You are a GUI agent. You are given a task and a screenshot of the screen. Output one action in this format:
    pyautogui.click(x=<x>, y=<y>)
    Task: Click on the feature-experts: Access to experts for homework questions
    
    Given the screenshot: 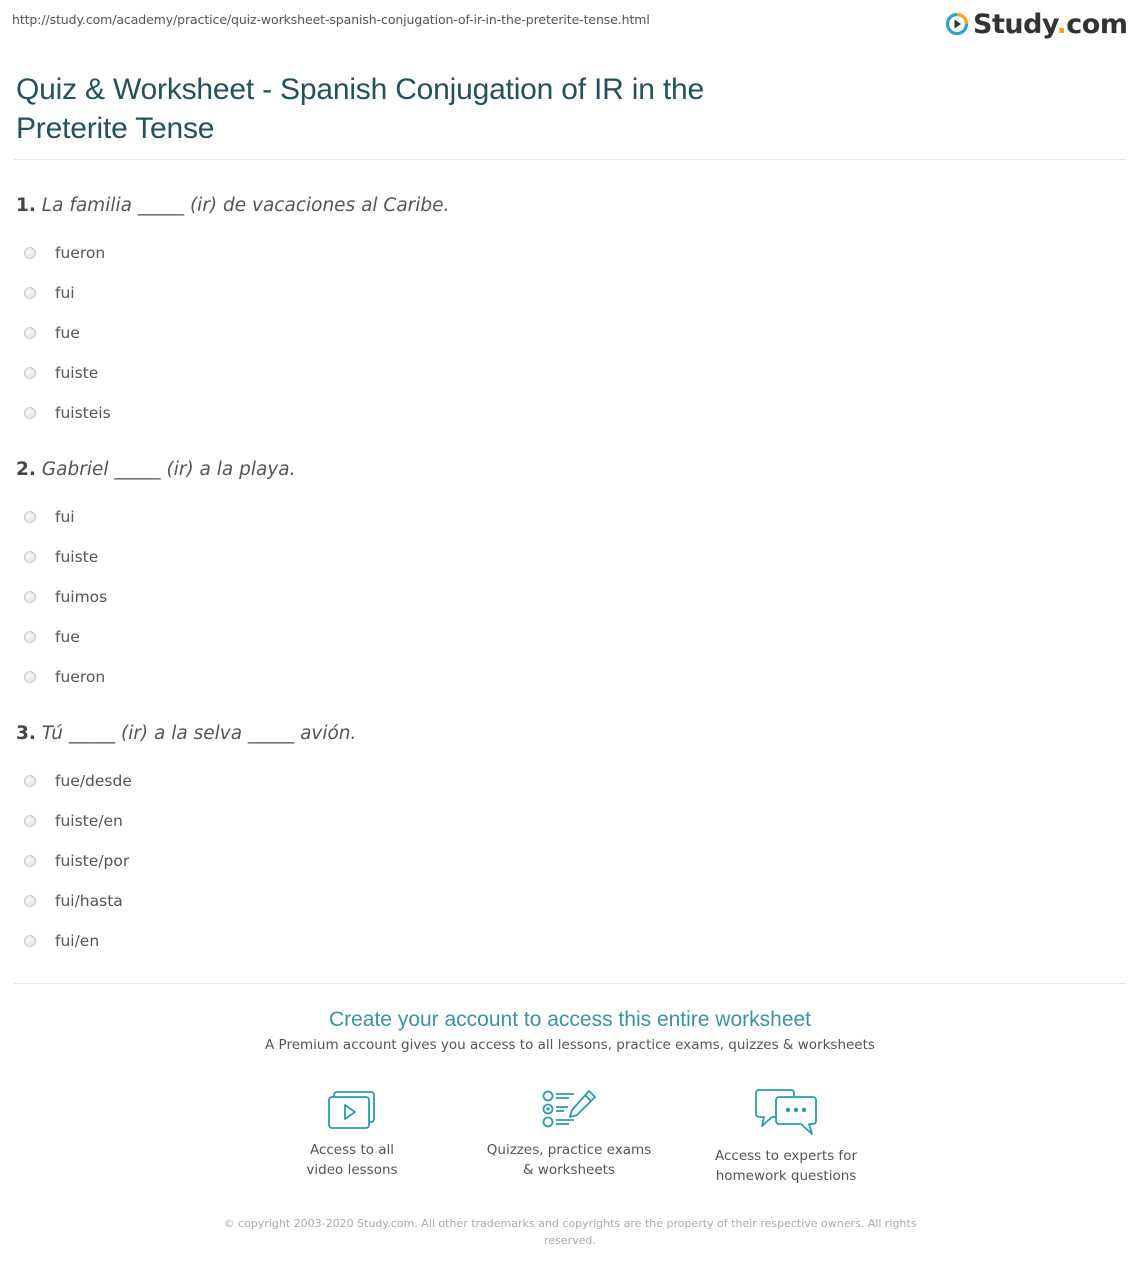 What is the action you would take?
    pyautogui.click(x=786, y=1137)
    